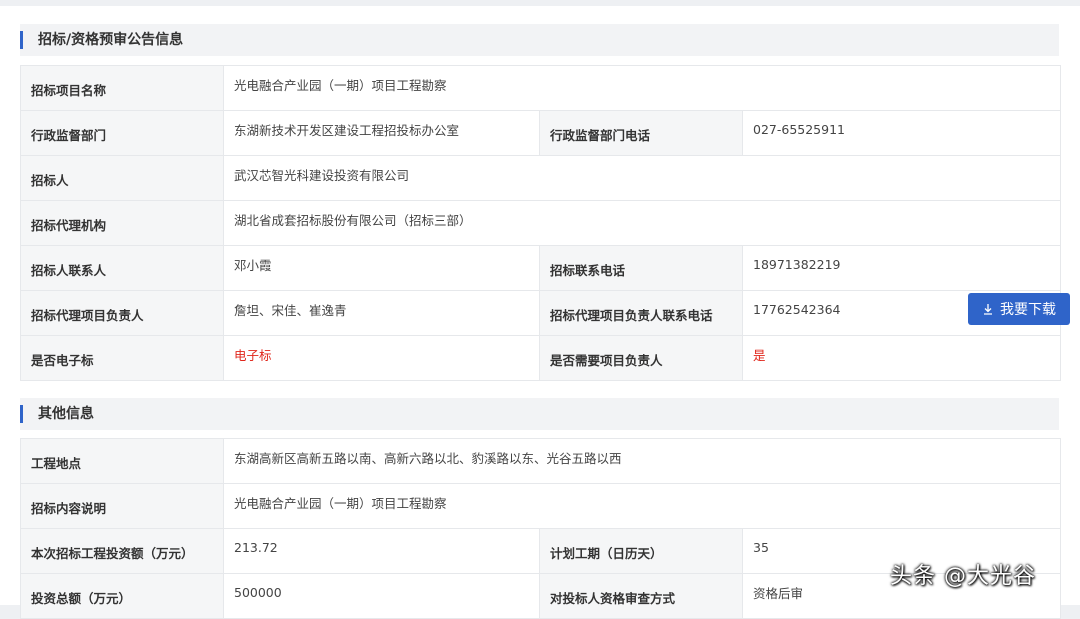  I want to click on section-title: 其他信息, so click(66, 414).